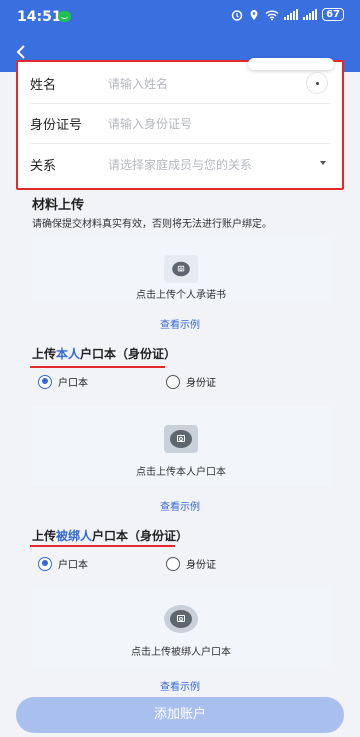 The image size is (360, 737). Describe the element at coordinates (317, 83) in the screenshot. I see `scan-button` at that location.